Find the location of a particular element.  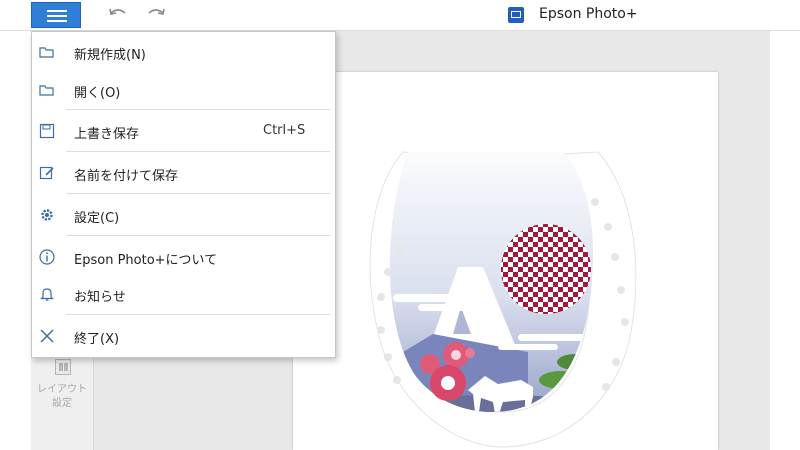

hamburger-icon is located at coordinates (57, 11).